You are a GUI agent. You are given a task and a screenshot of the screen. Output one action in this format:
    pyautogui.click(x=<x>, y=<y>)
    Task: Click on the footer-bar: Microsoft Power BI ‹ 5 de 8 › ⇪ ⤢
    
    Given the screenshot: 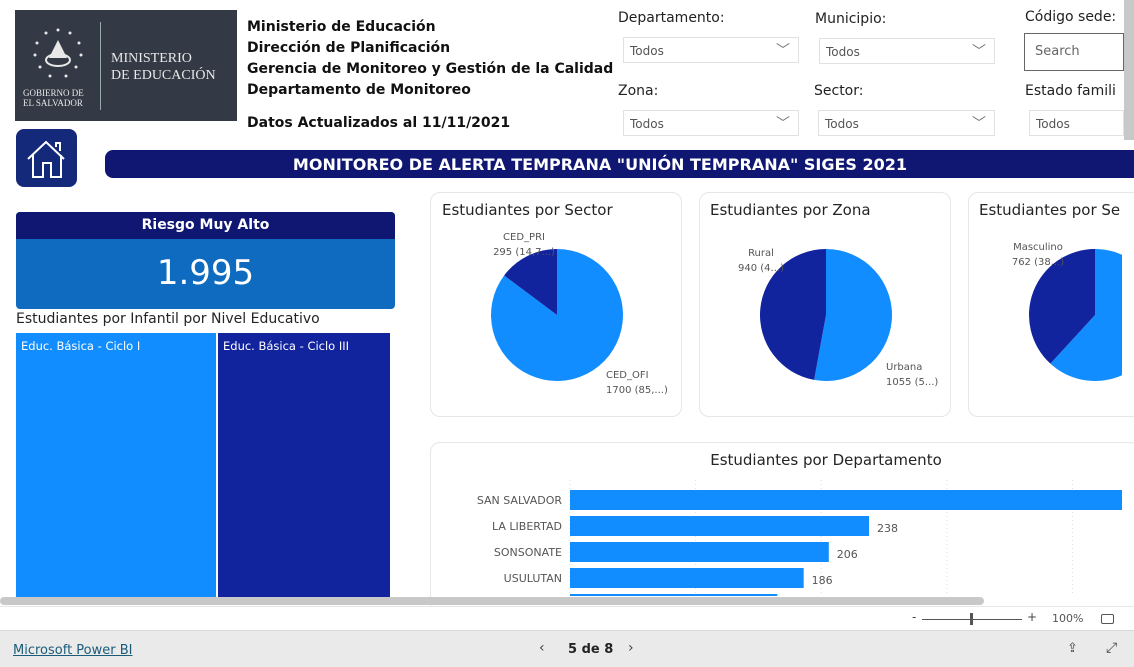 What is the action you would take?
    pyautogui.click(x=567, y=648)
    